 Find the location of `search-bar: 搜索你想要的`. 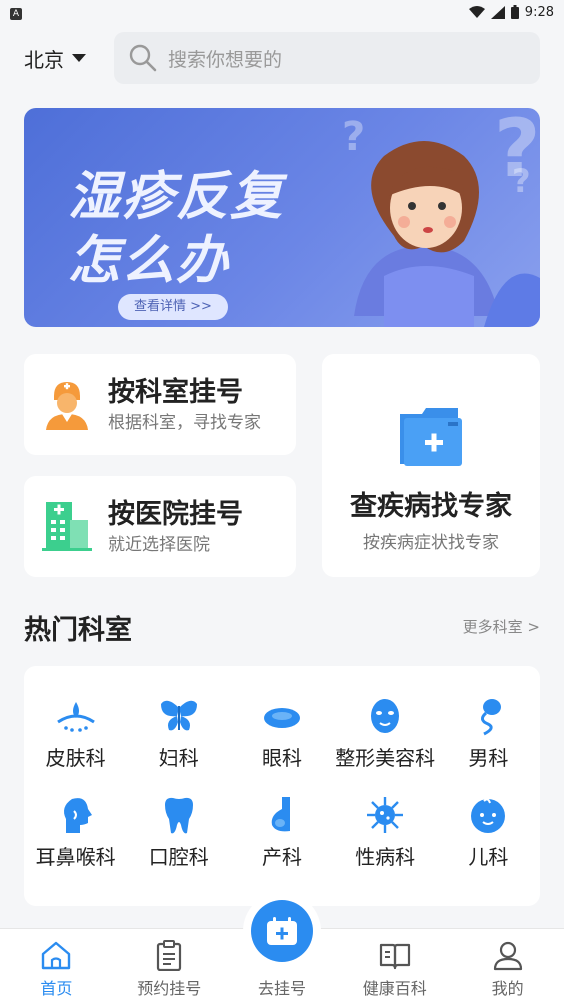

search-bar: 搜索你想要的 is located at coordinates (327, 58).